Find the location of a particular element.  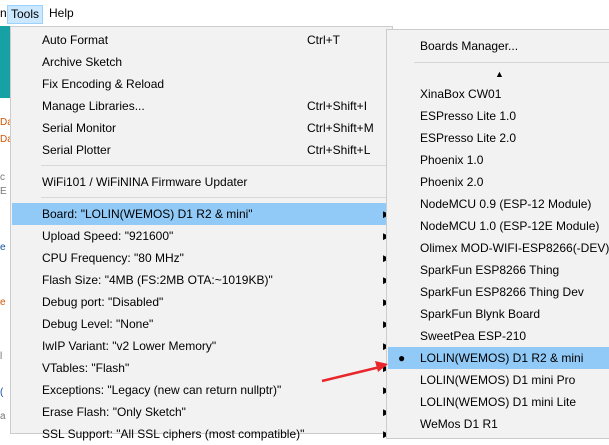

board-option-label: SparkFun ESP8266 Thing is located at coordinates (490, 270).